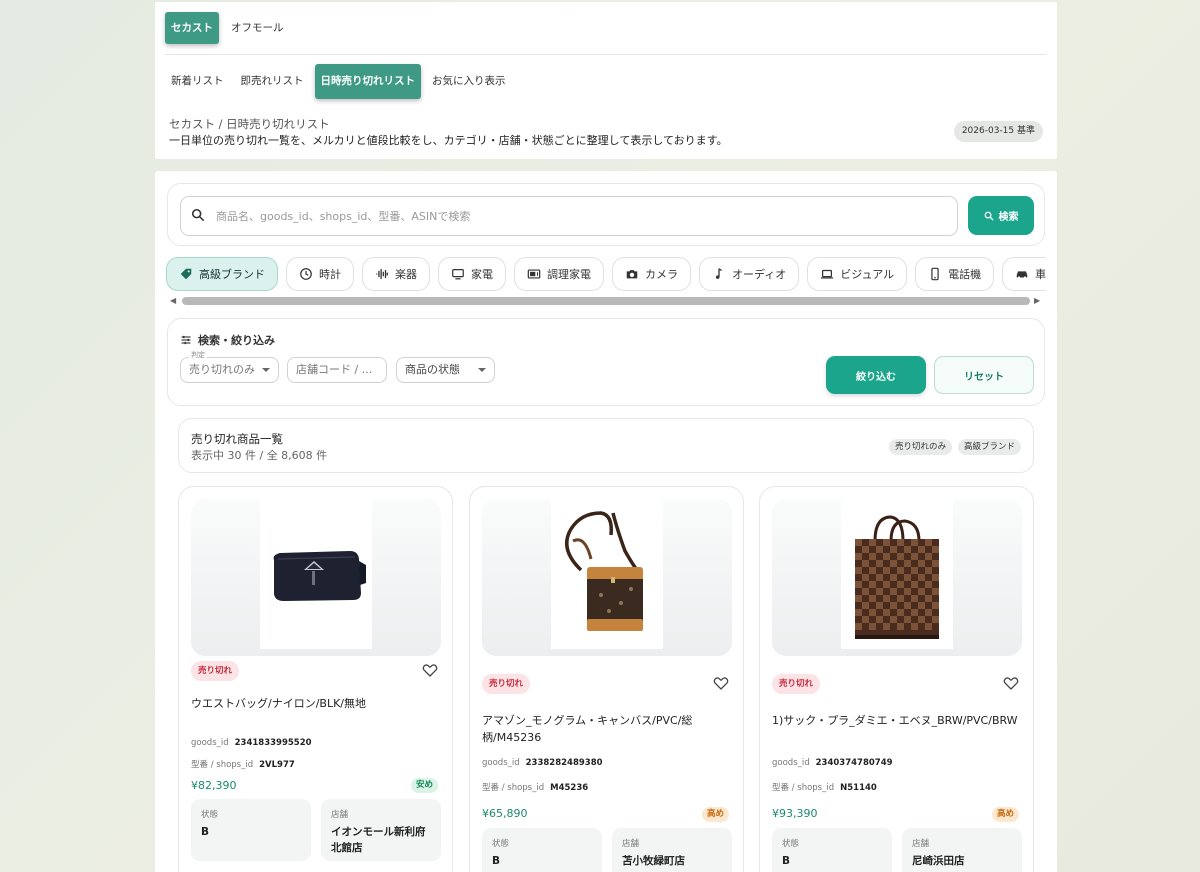 The height and width of the screenshot is (872, 1200). What do you see at coordinates (396, 274) in the screenshot?
I see `category-instrument: 楽器` at bounding box center [396, 274].